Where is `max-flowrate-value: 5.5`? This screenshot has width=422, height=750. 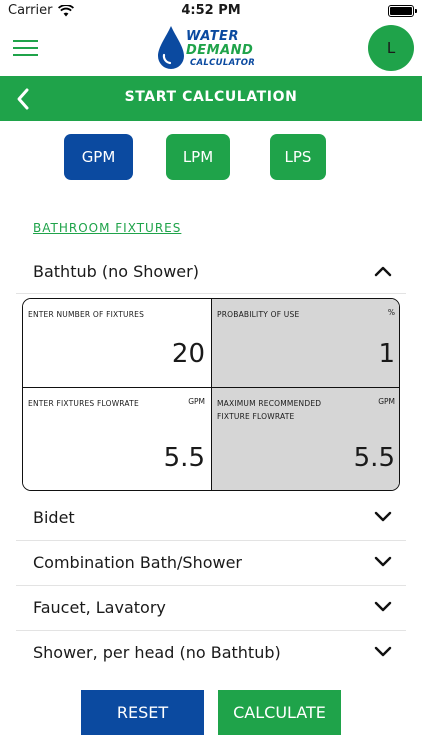
max-flowrate-value: 5.5 is located at coordinates (374, 458).